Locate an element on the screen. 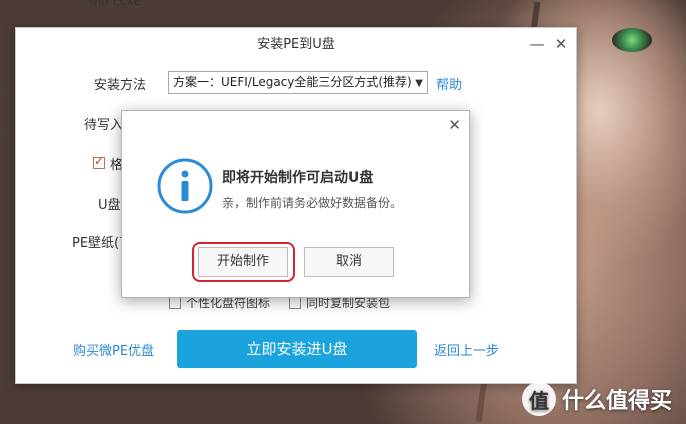  install-method-select: 方案一：UEFI/Legacy全能三分区方式(推荐) ▼ is located at coordinates (298, 82).